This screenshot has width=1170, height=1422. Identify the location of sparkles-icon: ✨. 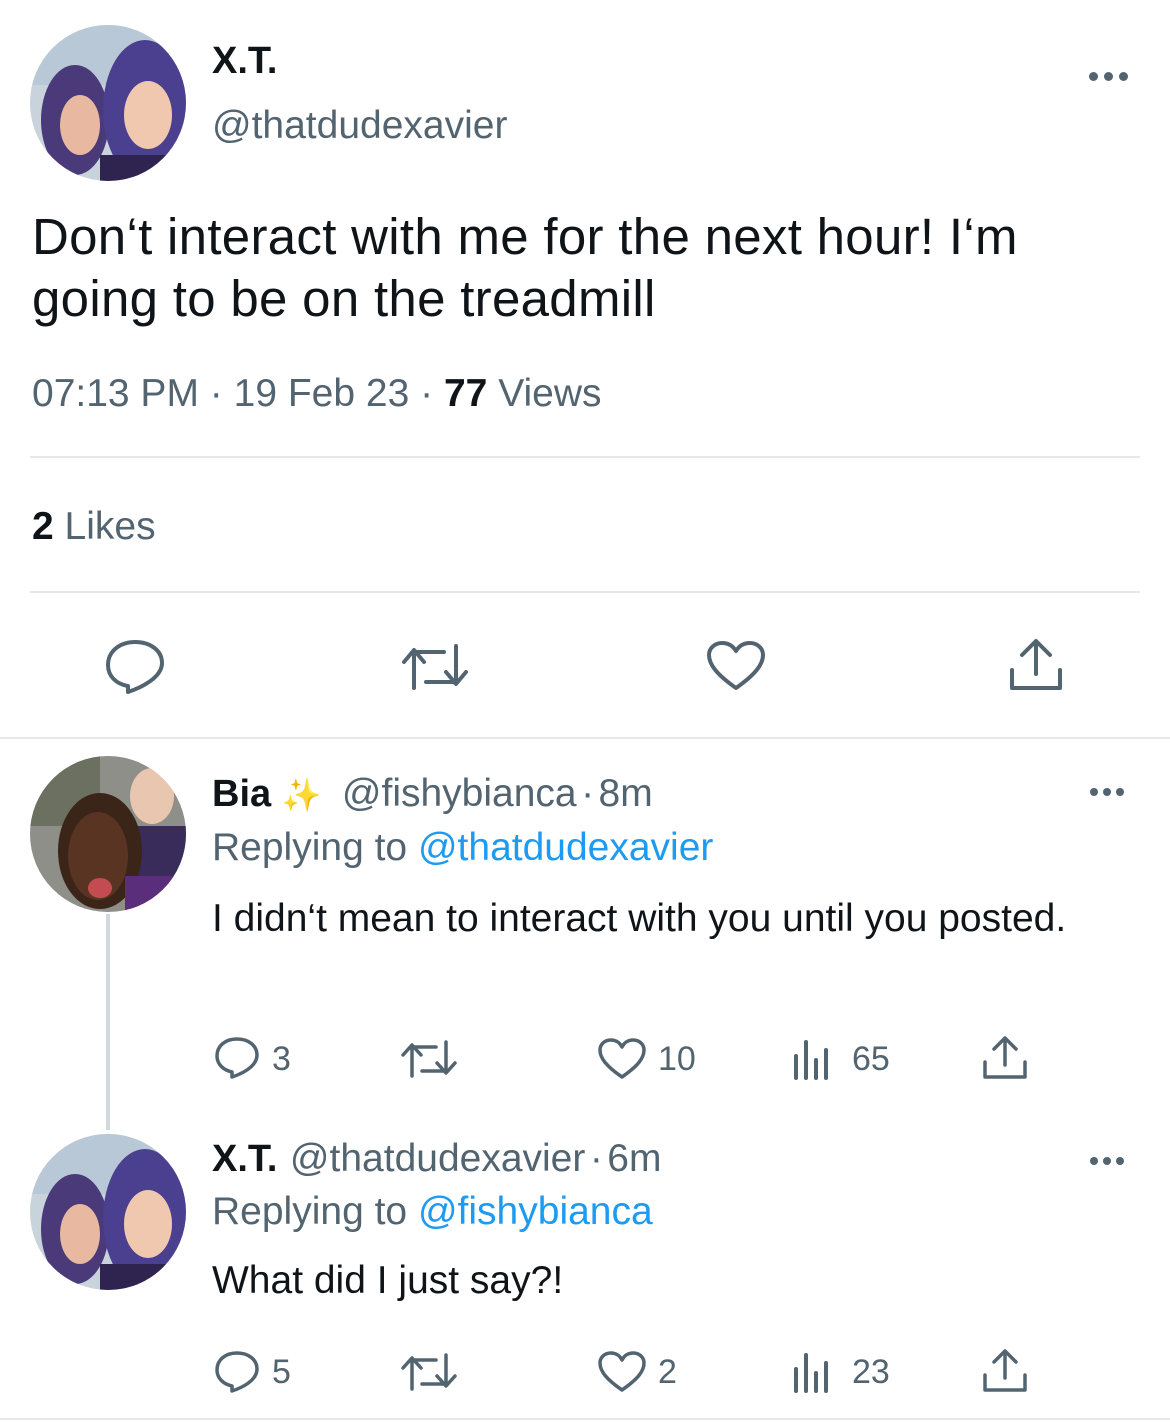
(301, 795).